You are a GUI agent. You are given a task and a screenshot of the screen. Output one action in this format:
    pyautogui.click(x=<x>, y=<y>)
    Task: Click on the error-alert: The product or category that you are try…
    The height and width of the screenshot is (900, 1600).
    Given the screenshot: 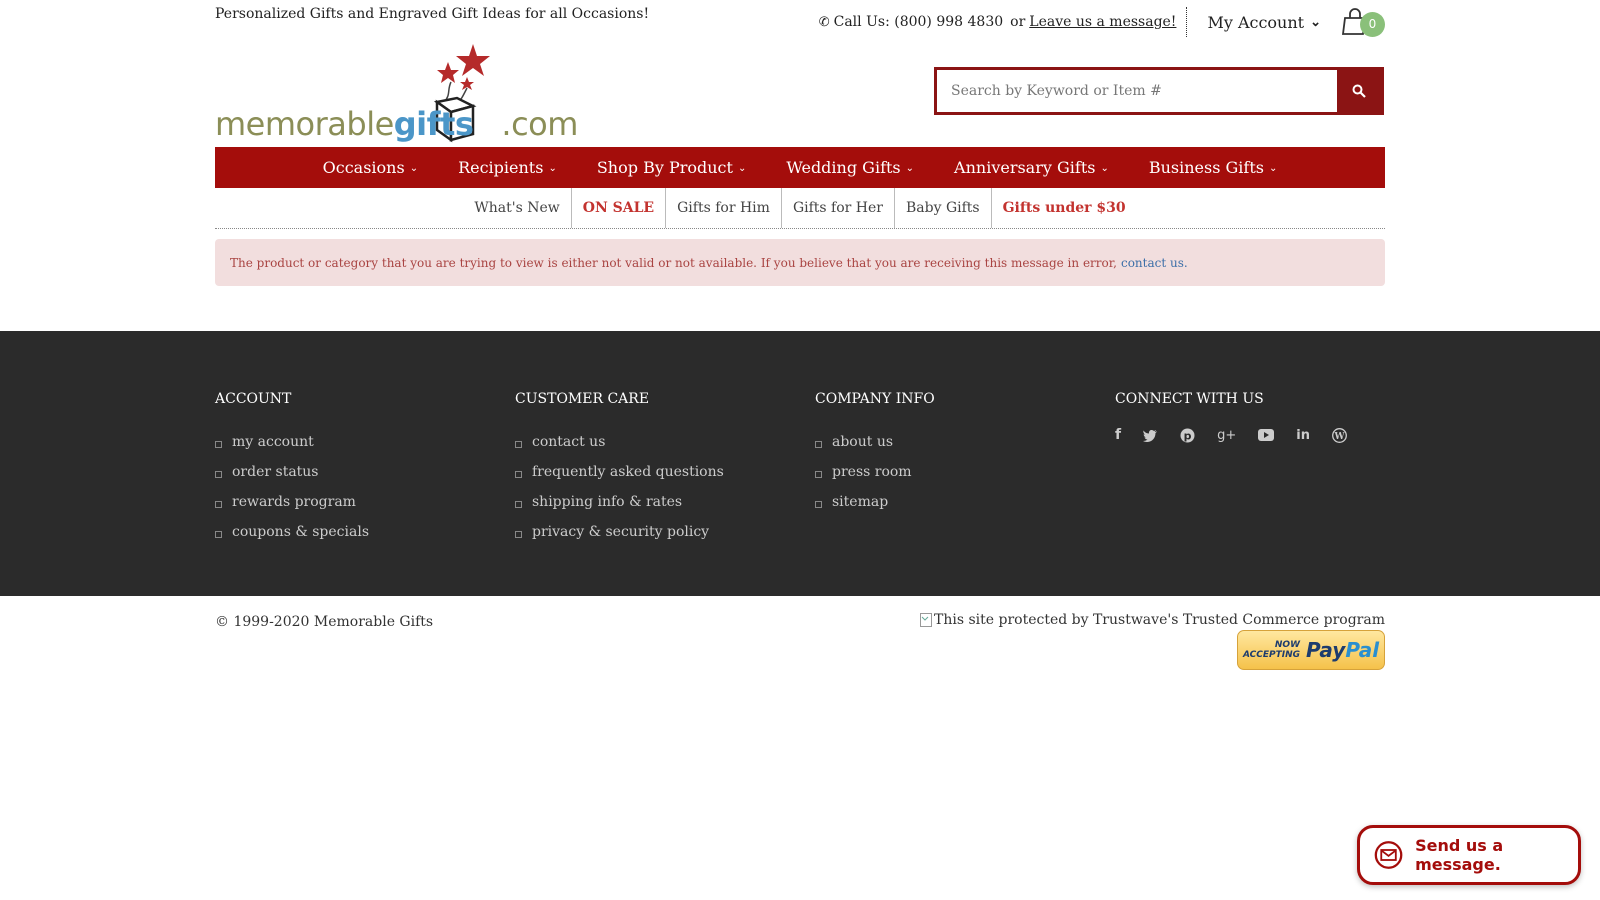 What is the action you would take?
    pyautogui.click(x=800, y=262)
    